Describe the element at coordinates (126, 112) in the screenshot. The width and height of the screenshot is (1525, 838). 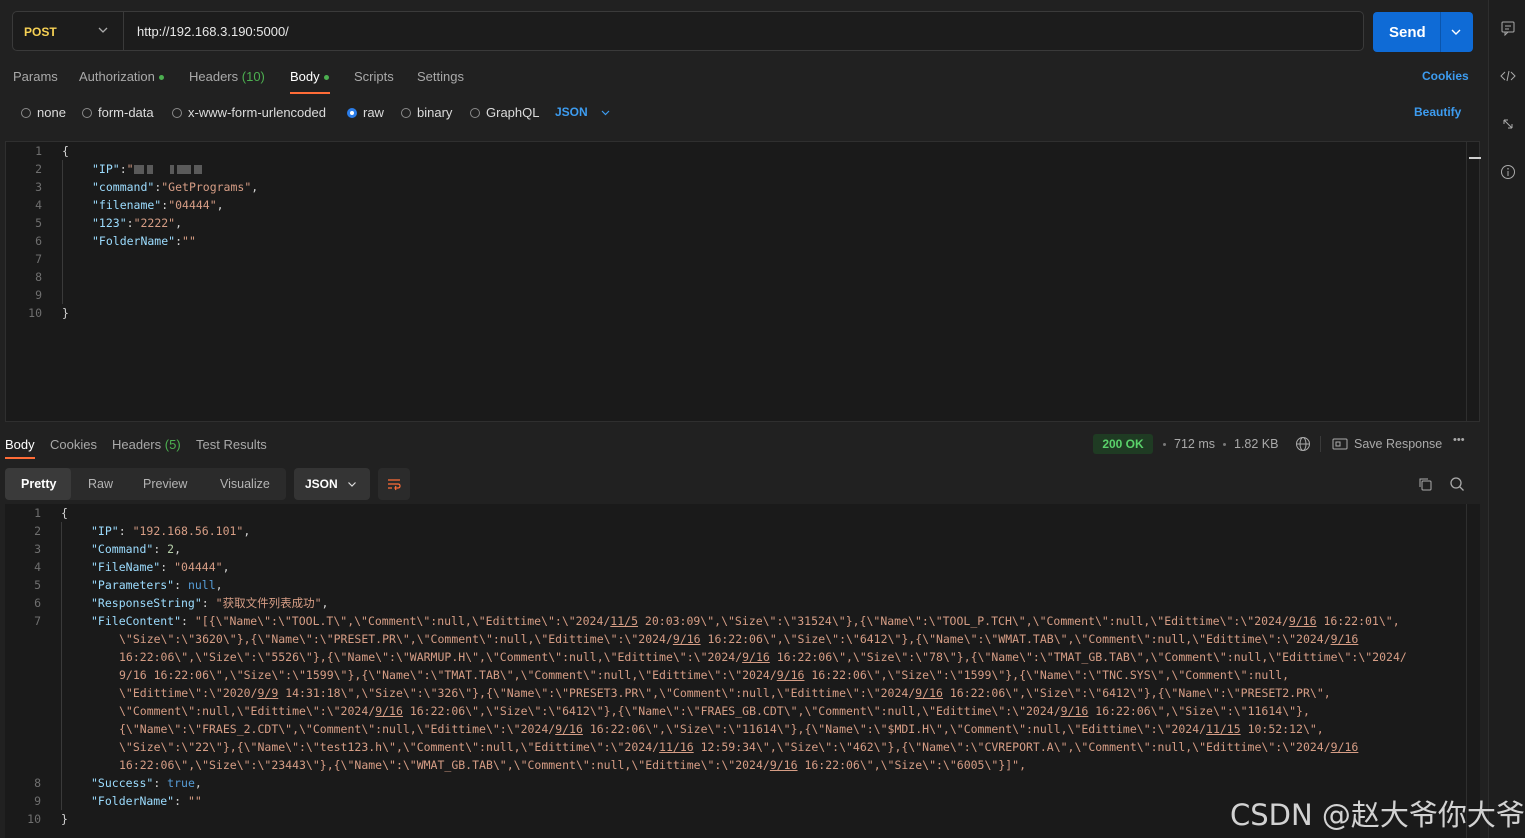
I see `radio-label: form-data` at that location.